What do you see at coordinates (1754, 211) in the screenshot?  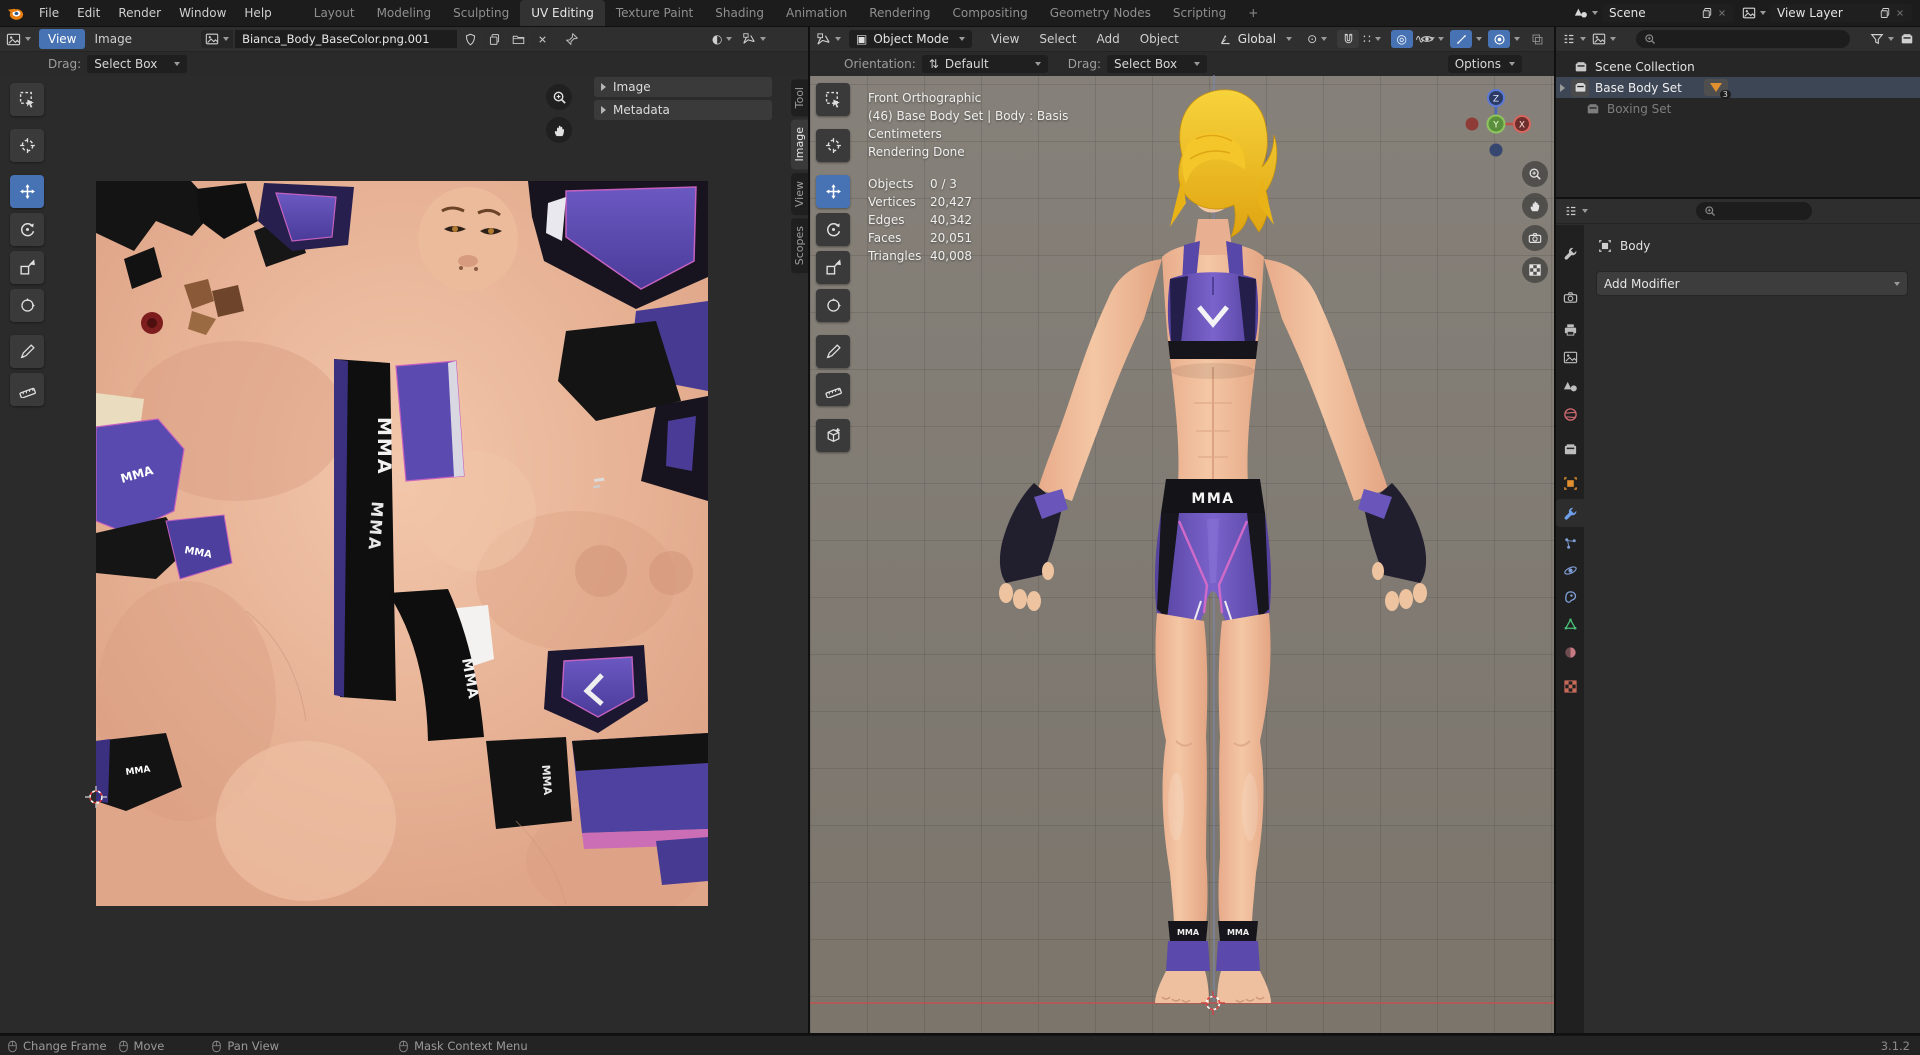 I see `properties-search-input` at bounding box center [1754, 211].